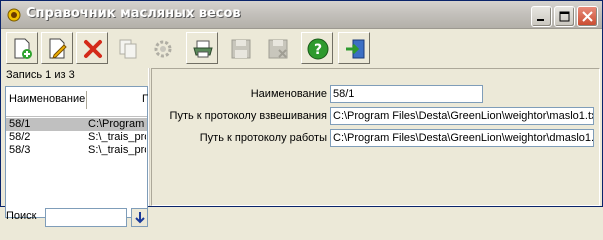 This screenshot has width=603, height=240. I want to click on red-x-icon, so click(93, 49).